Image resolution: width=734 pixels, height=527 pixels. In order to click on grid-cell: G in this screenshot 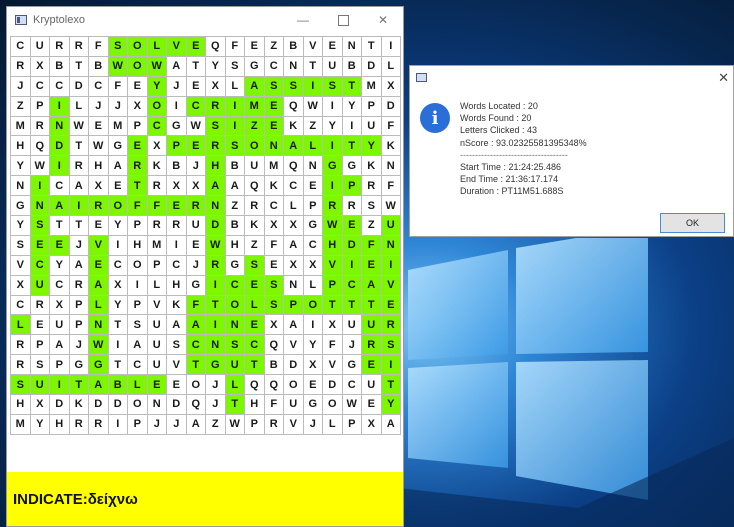, I will do `click(352, 166)`.